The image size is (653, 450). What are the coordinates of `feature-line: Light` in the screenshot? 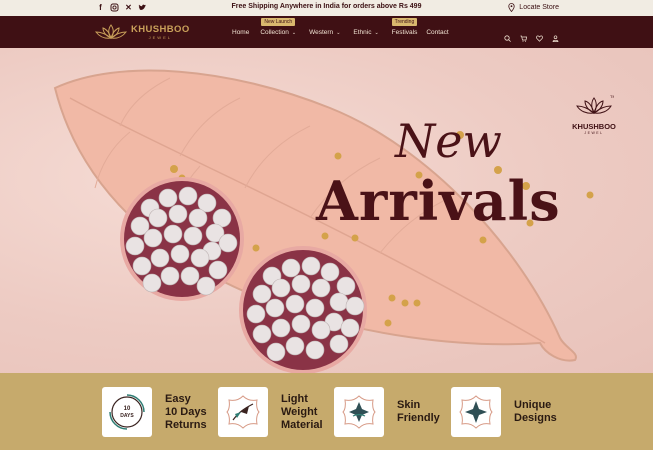 It's located at (294, 398).